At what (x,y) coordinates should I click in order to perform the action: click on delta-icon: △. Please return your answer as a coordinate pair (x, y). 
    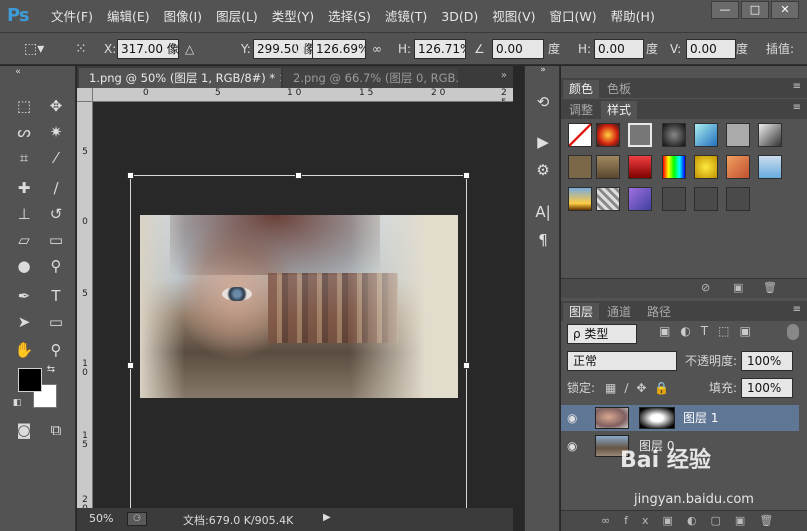
    Looking at the image, I should click on (189, 49).